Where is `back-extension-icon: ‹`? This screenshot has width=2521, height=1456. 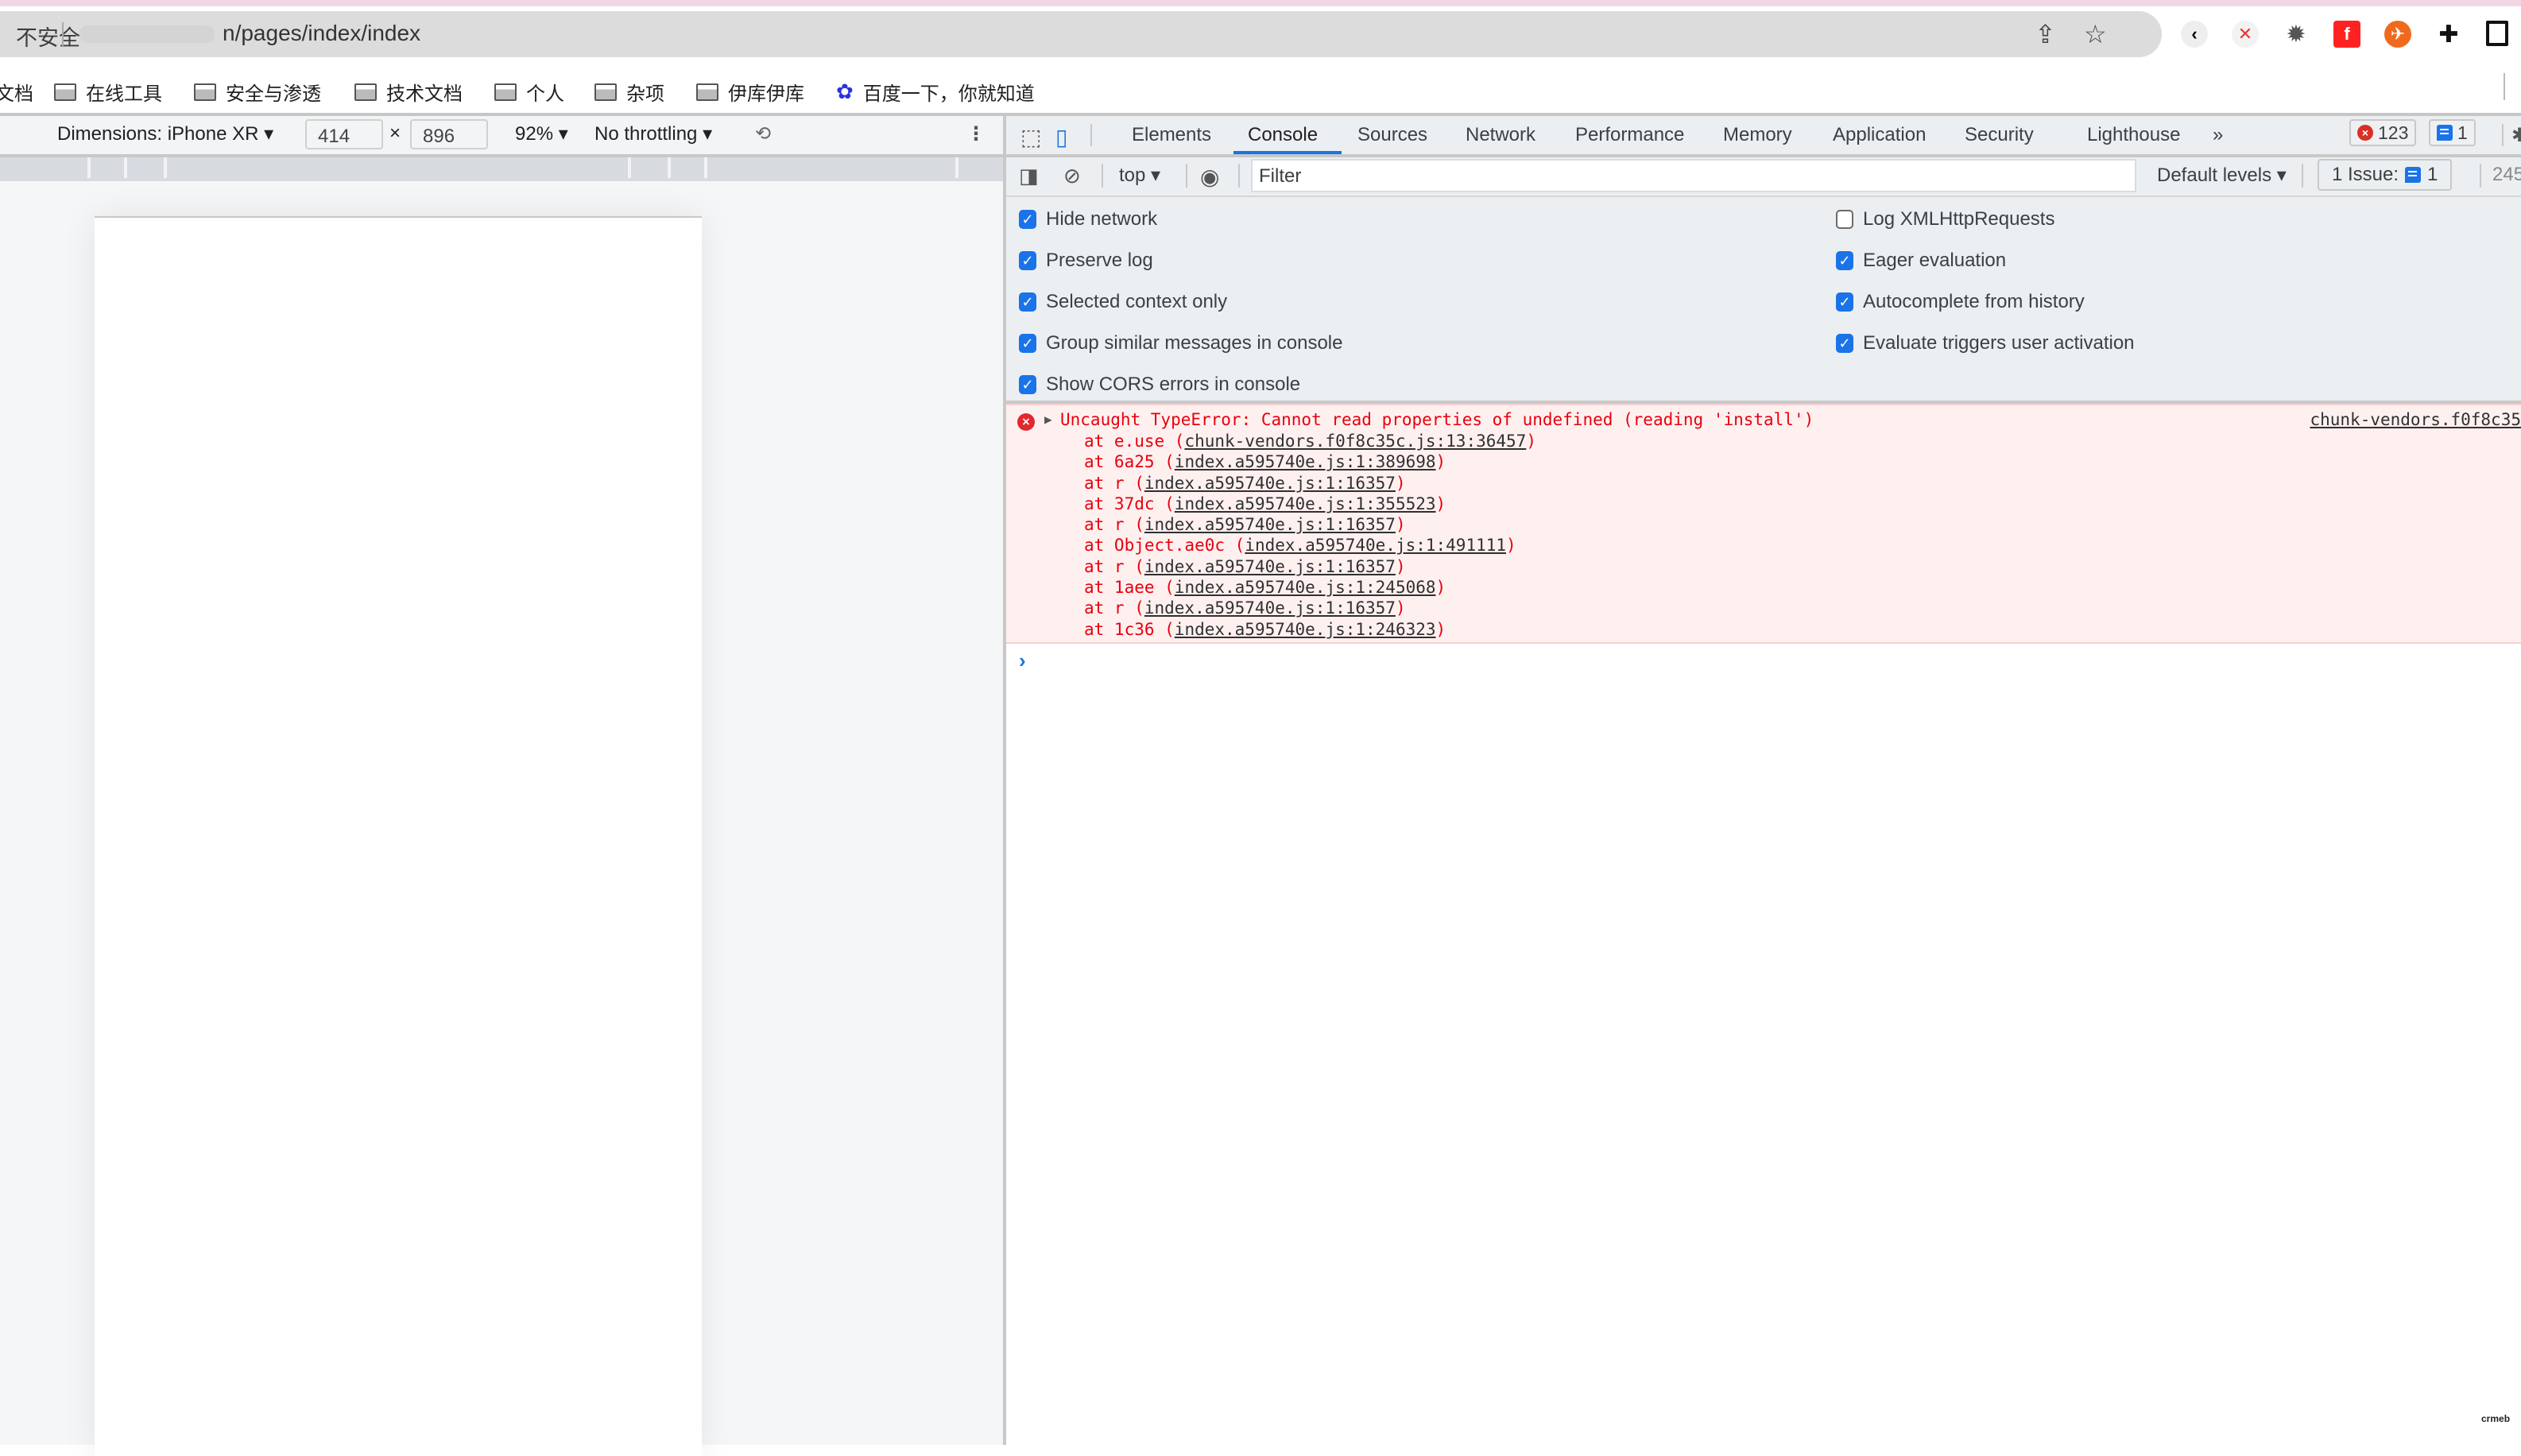
back-extension-icon: ‹ is located at coordinates (2194, 34).